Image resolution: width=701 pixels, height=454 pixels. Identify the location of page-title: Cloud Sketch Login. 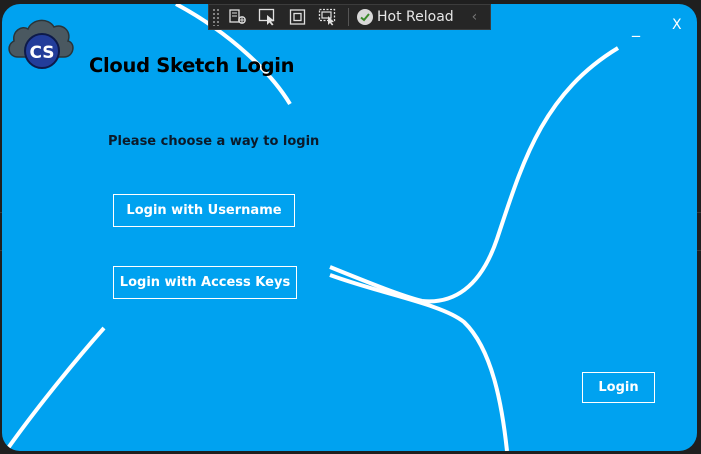
(192, 65).